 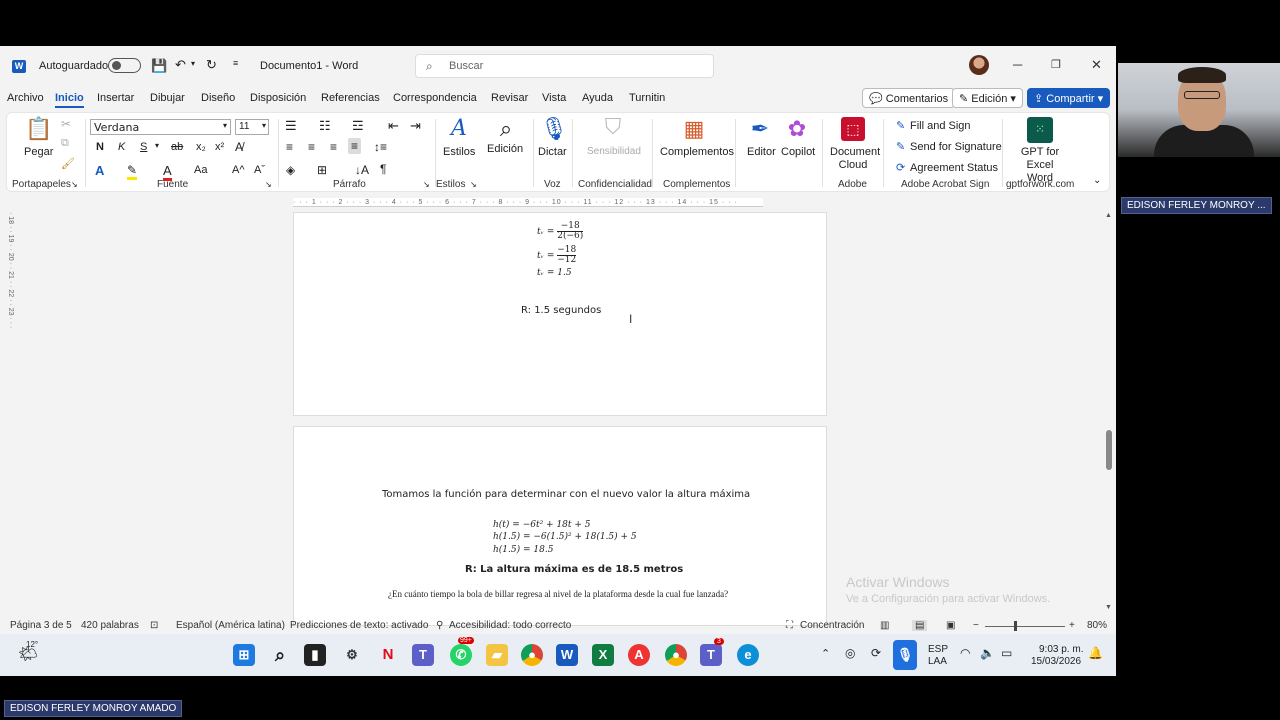 I want to click on addins-icon: ▦, so click(x=694, y=129).